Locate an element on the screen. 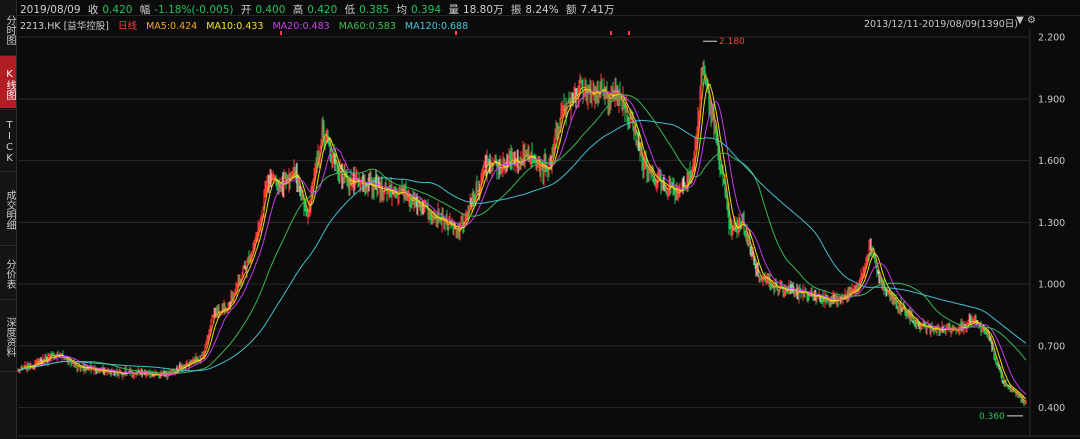  low-annotation: 0.360 is located at coordinates (992, 417).